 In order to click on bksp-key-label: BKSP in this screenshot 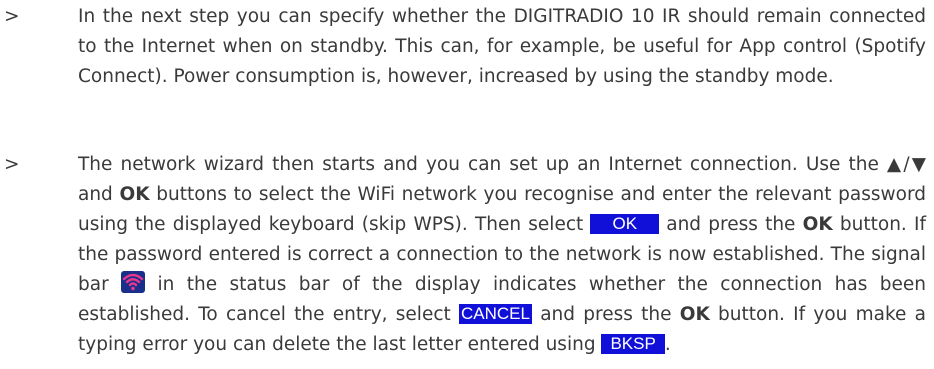, I will do `click(633, 344)`.